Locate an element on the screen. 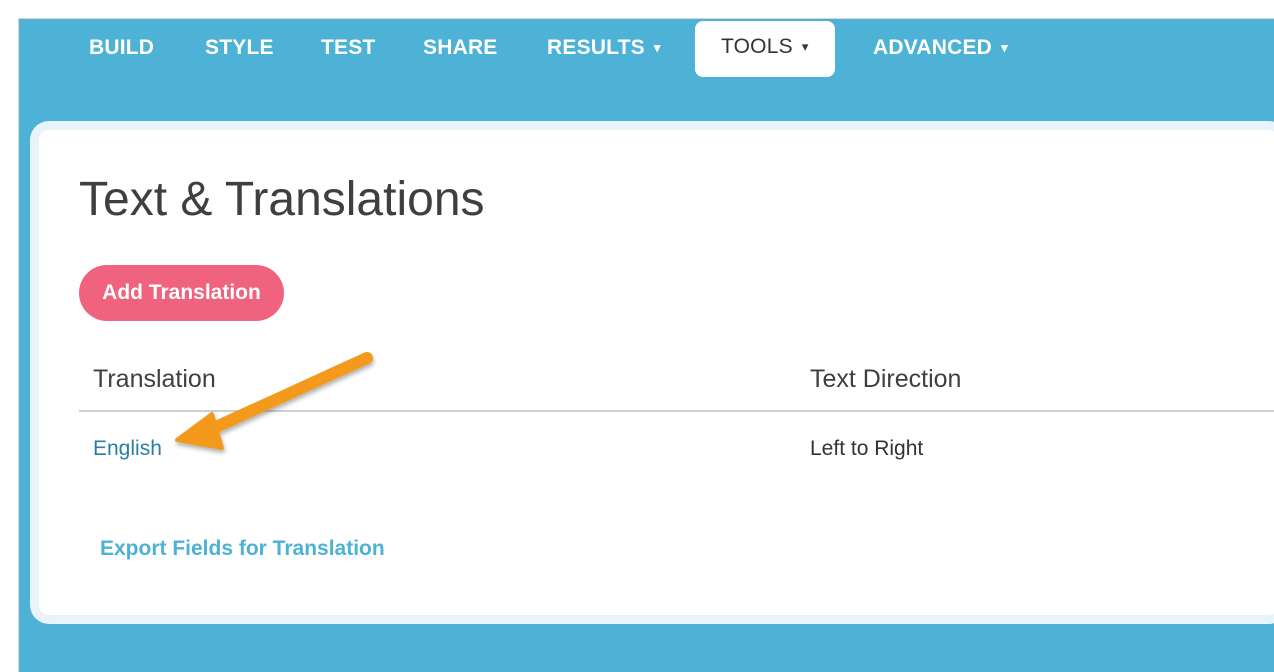 The width and height of the screenshot is (1274, 672). nav-test: TEST is located at coordinates (348, 48).